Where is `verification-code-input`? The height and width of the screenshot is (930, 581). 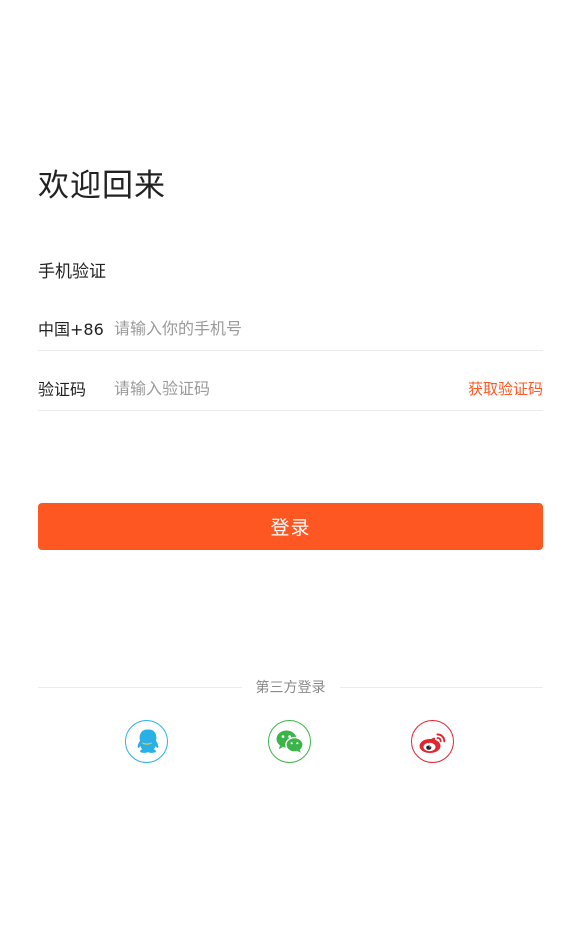 verification-code-input is located at coordinates (291, 388).